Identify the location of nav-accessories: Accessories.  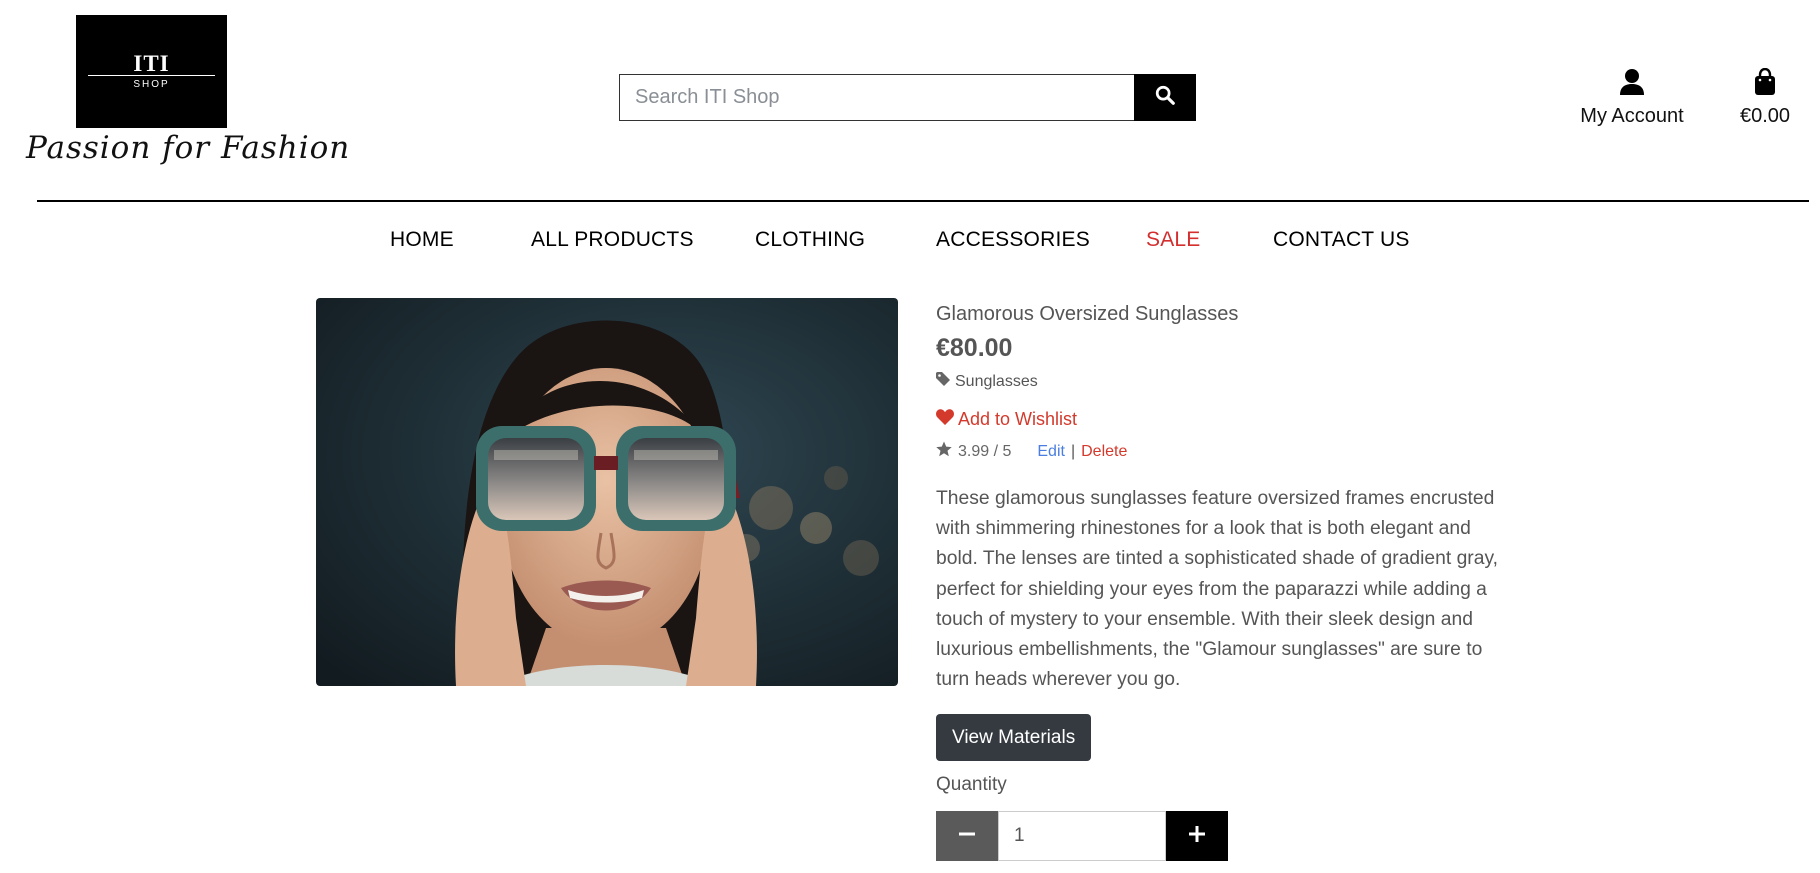
(1013, 240).